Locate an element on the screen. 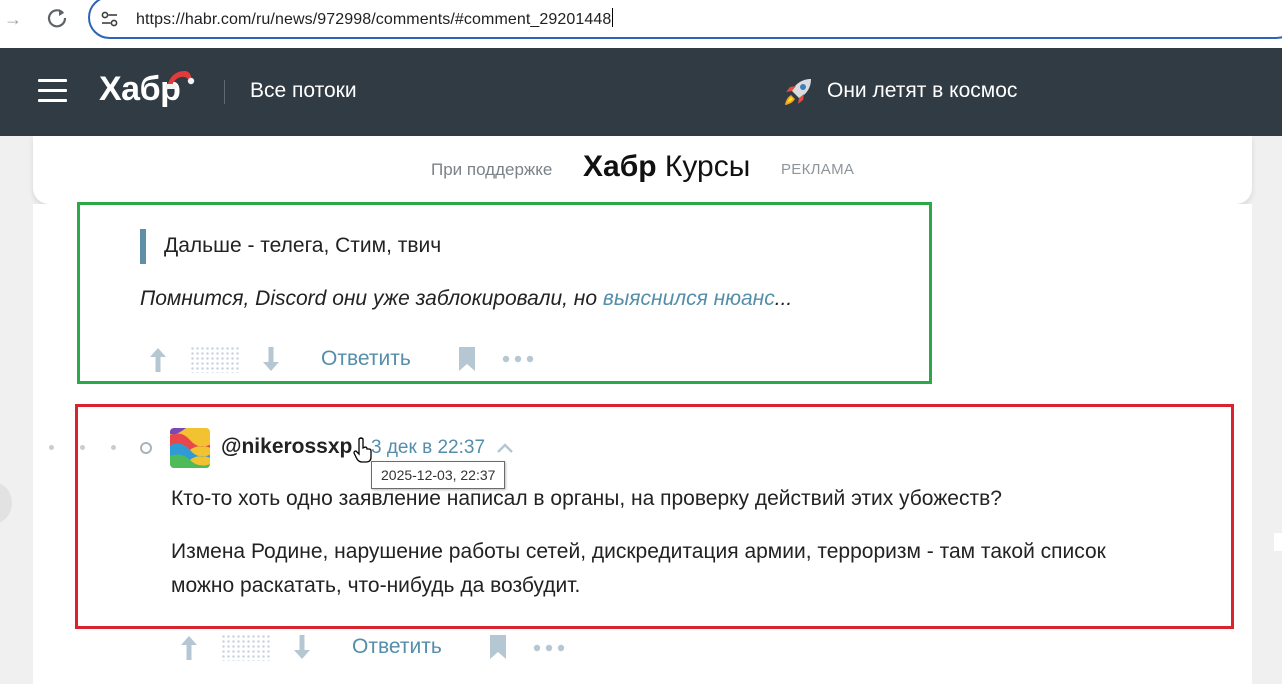  hand-cursor-icon is located at coordinates (362, 450).